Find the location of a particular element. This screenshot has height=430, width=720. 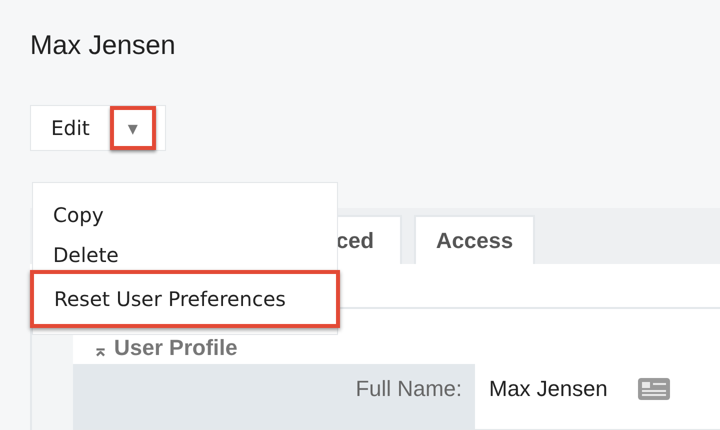

dropdown-button: ▾ is located at coordinates (133, 128).